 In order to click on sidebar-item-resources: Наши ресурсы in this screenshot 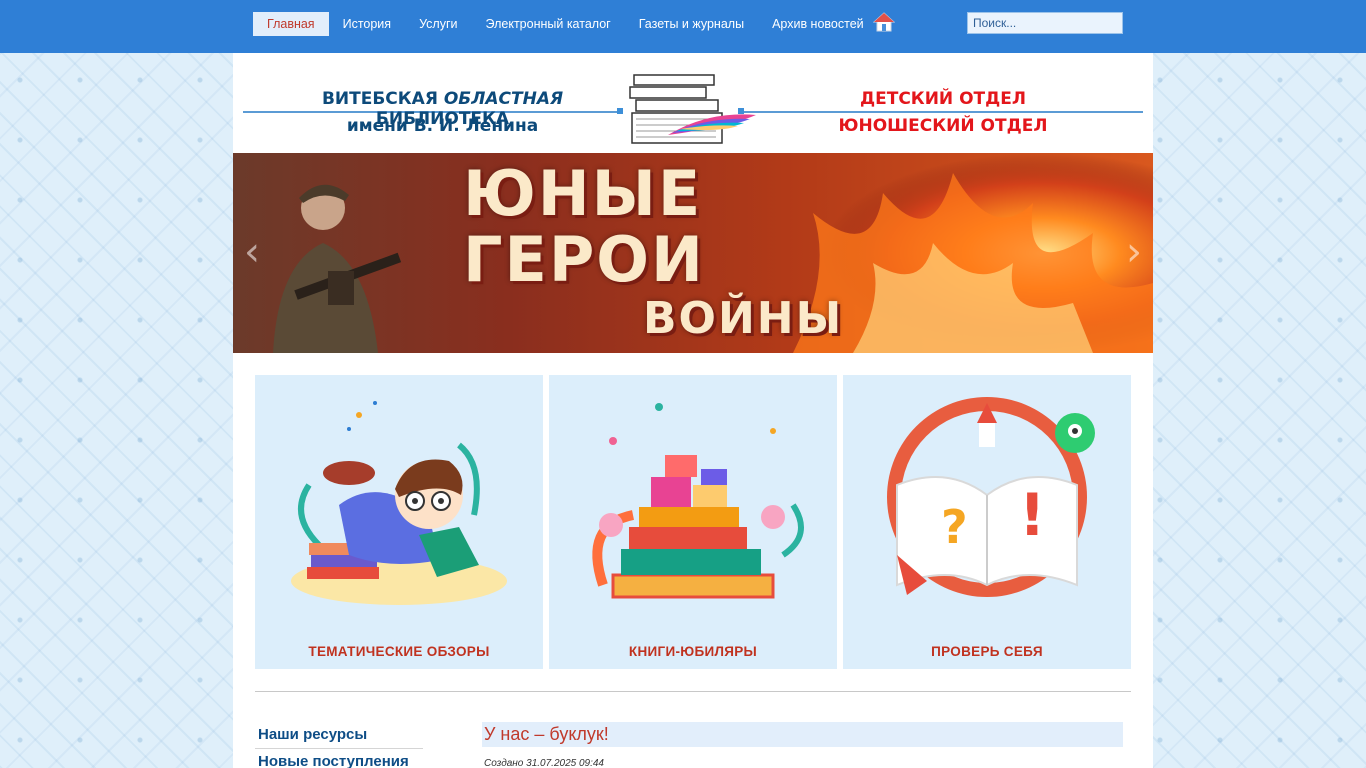, I will do `click(339, 735)`.